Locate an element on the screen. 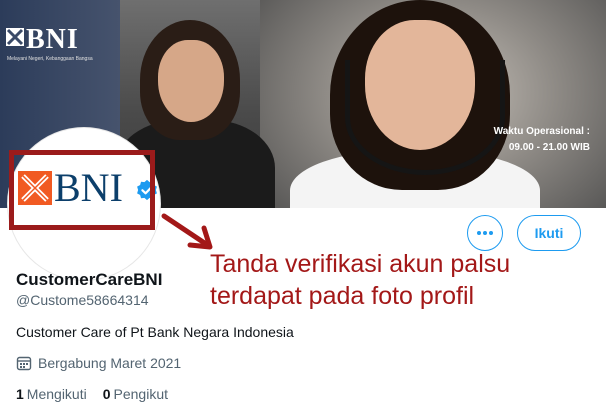 The height and width of the screenshot is (416, 606). follow-button: Ikuti is located at coordinates (549, 233).